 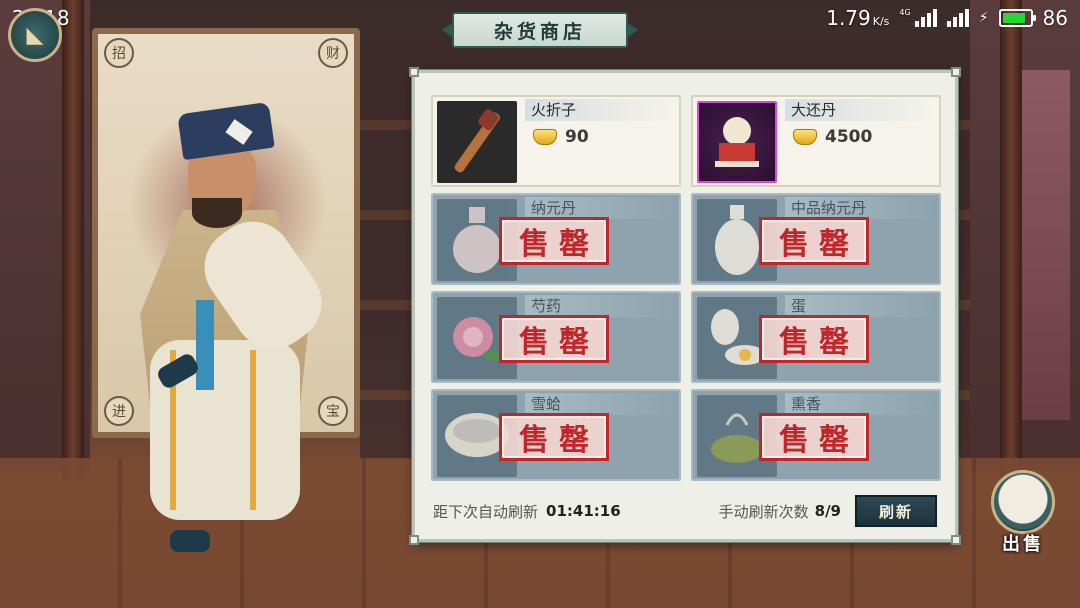 I want to click on shop-item-sold-out: 蛋 售罄, so click(x=816, y=337).